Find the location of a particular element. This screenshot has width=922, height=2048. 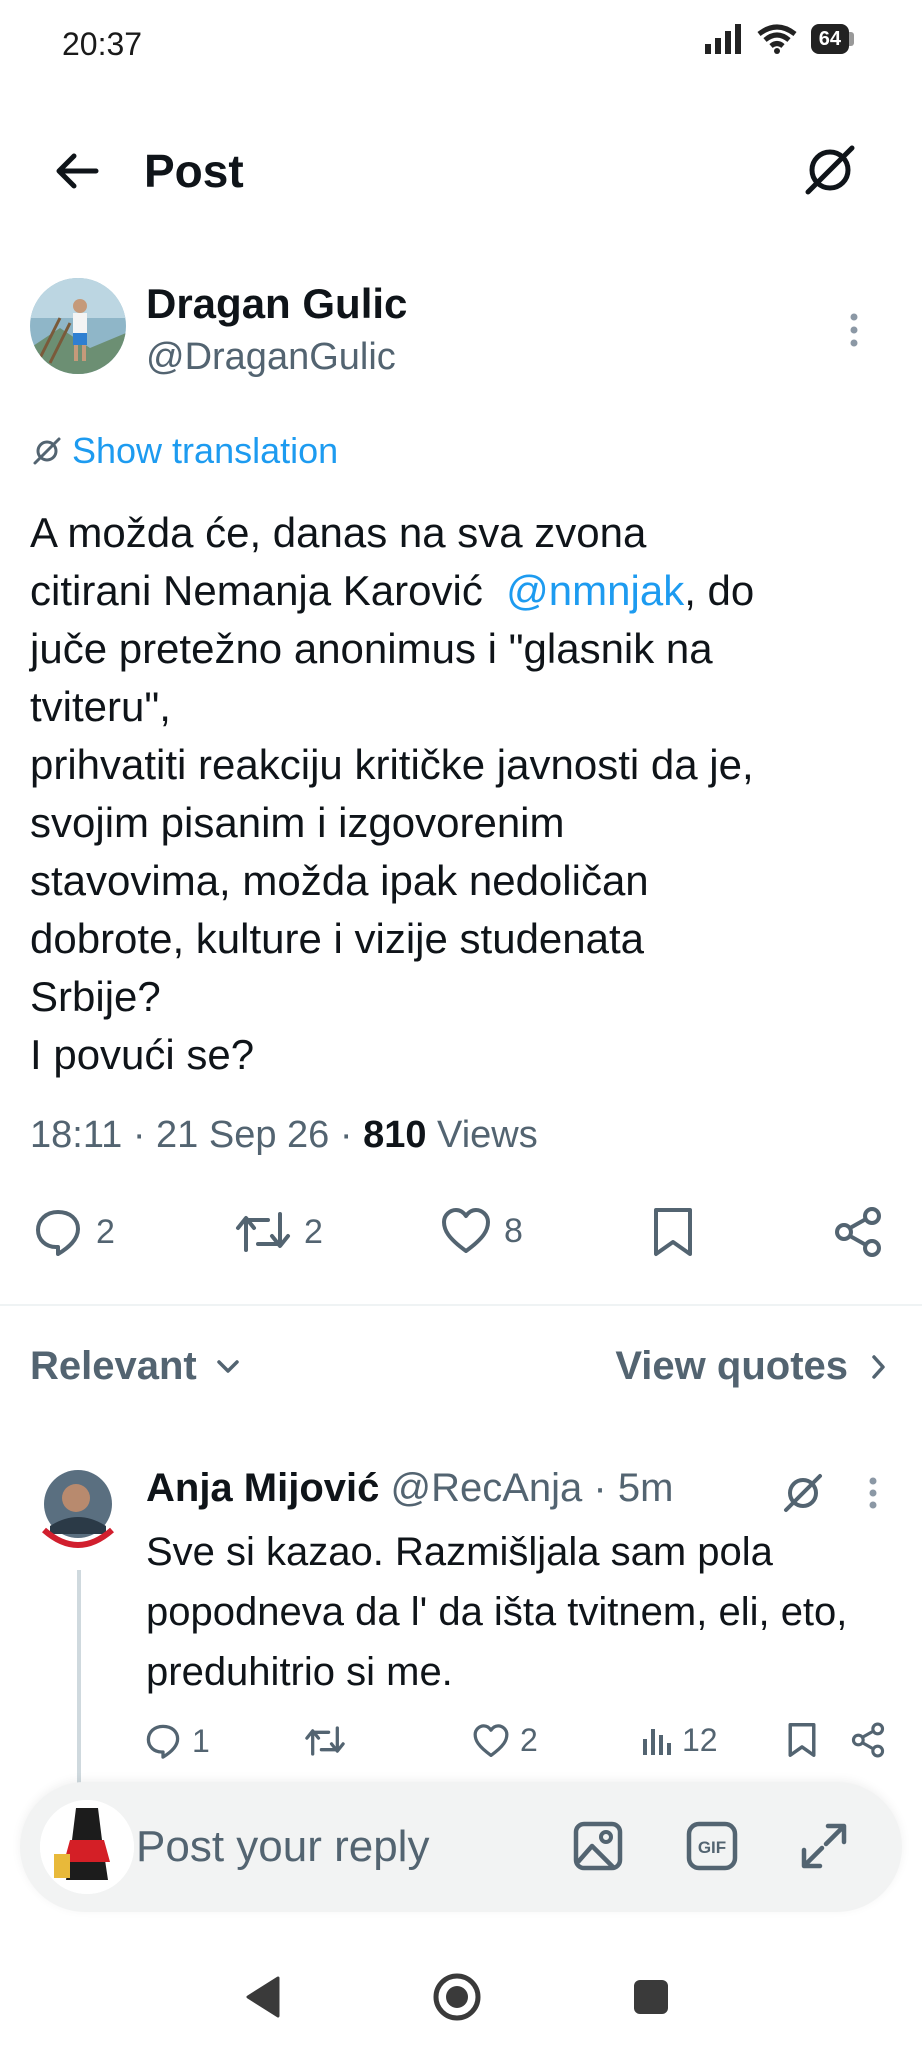

reply-grok-button is located at coordinates (803, 1493).